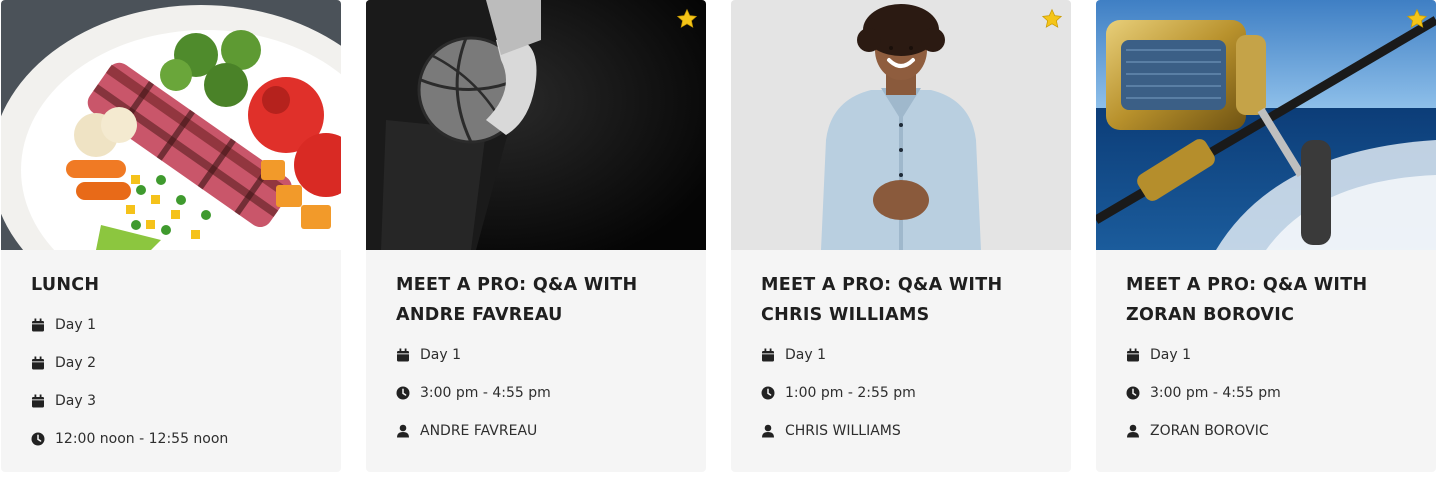 This screenshot has width=1436, height=486. Describe the element at coordinates (65, 285) in the screenshot. I see `event-title-line: LUNCH` at that location.